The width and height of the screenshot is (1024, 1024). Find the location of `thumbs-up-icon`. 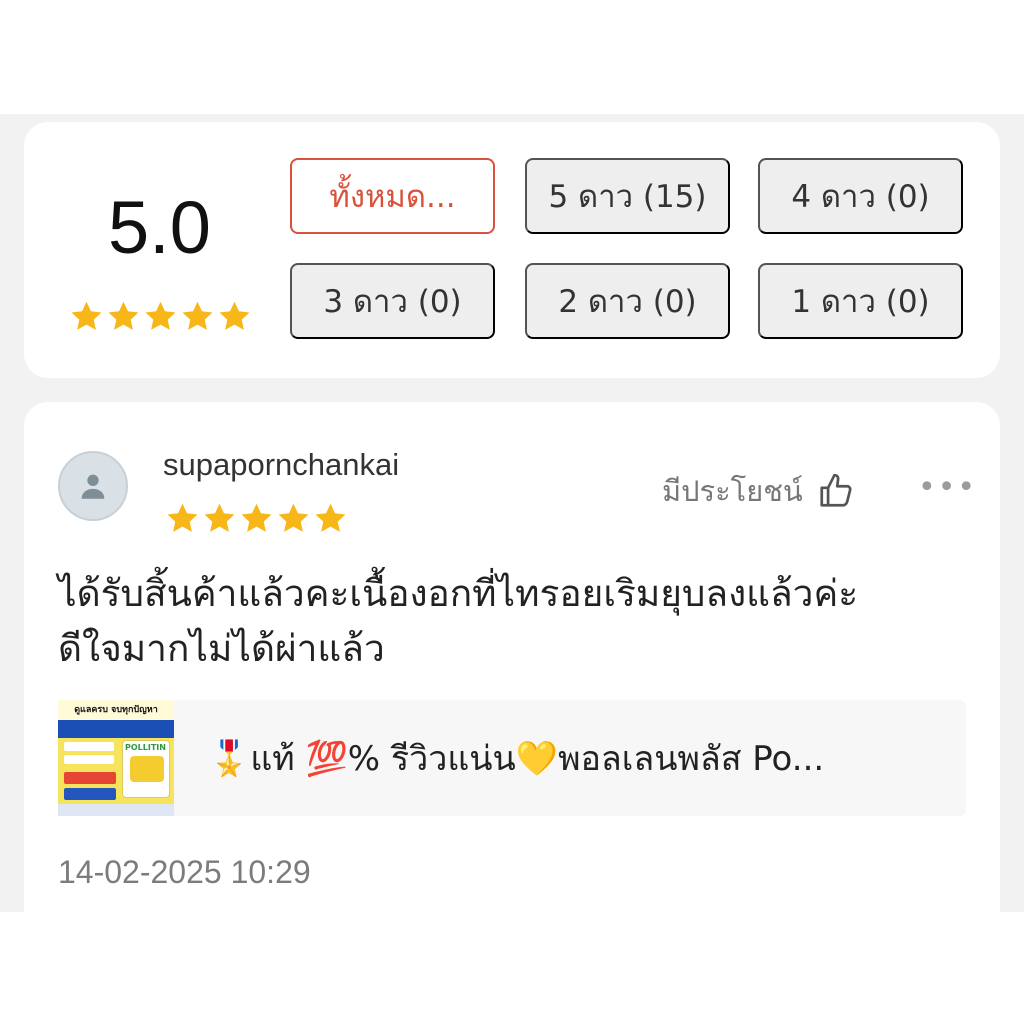

thumbs-up-icon is located at coordinates (836, 490).